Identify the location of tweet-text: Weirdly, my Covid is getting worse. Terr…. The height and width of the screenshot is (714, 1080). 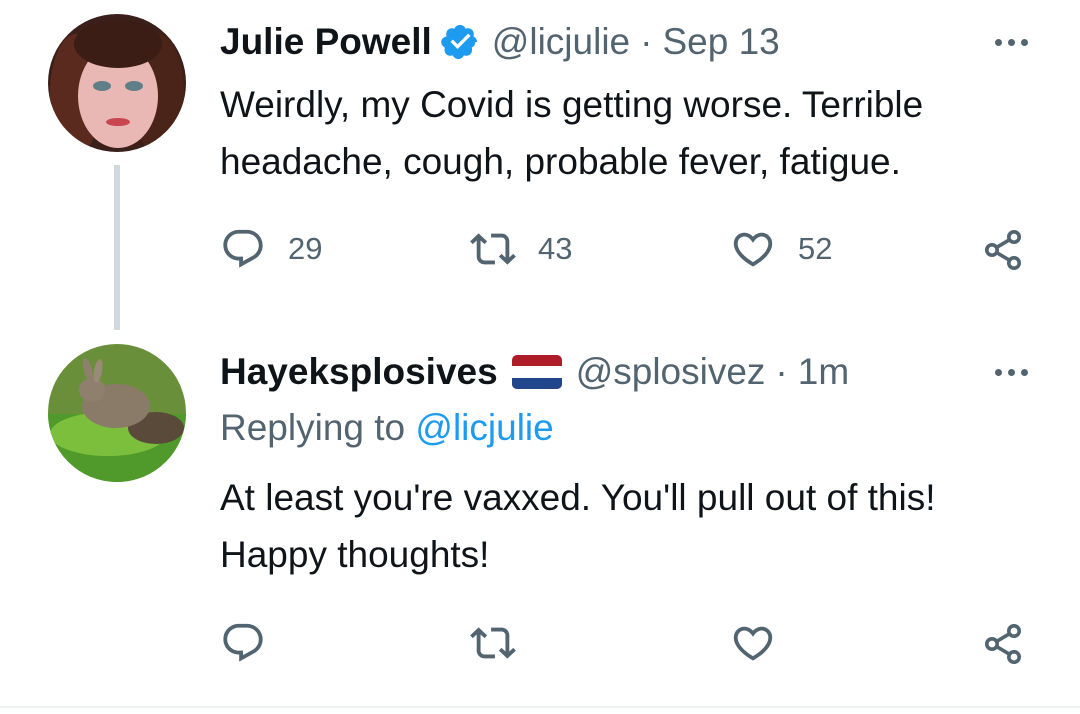
(572, 133).